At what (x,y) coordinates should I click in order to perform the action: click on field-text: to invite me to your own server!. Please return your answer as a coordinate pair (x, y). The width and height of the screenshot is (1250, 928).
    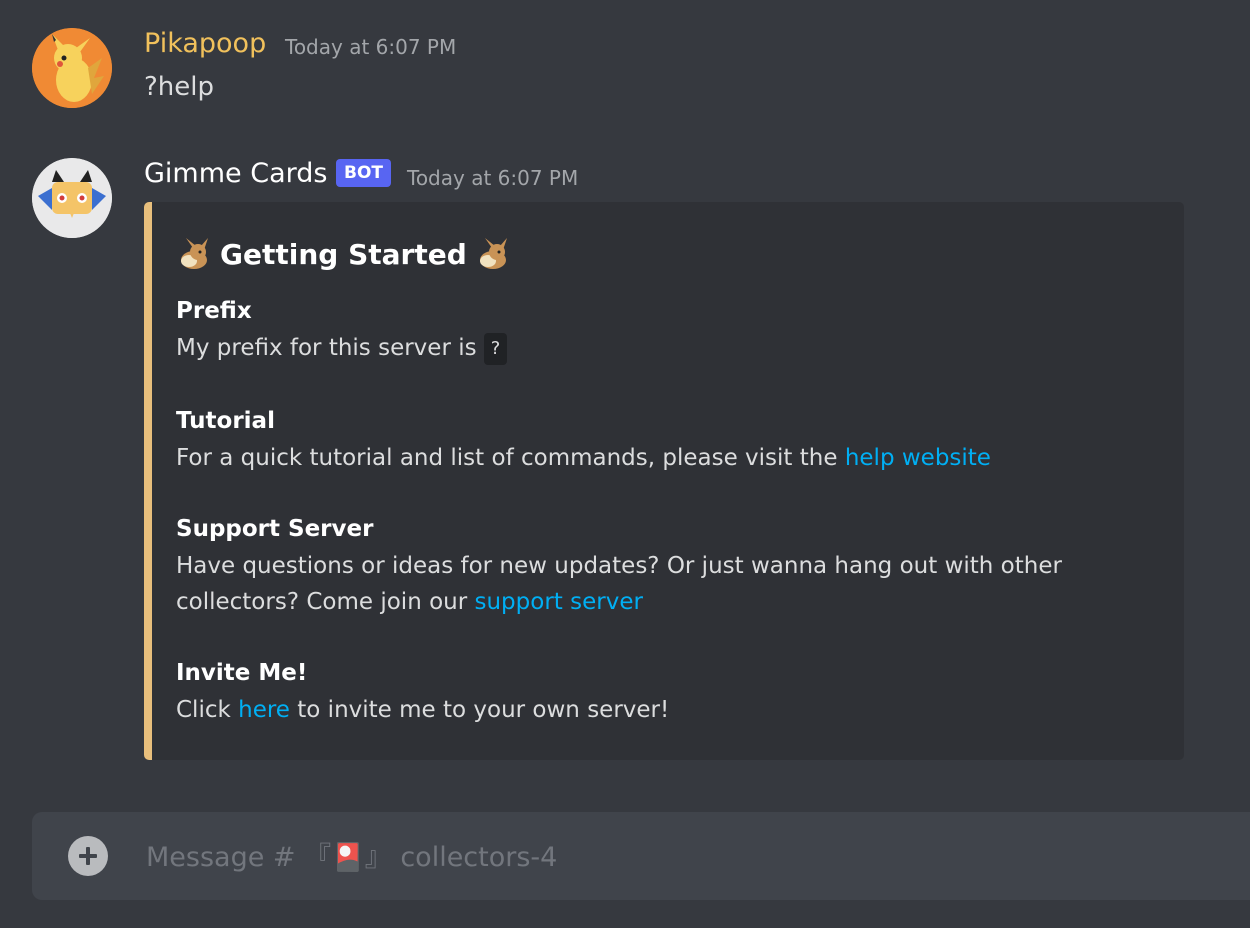
    Looking at the image, I should click on (479, 710).